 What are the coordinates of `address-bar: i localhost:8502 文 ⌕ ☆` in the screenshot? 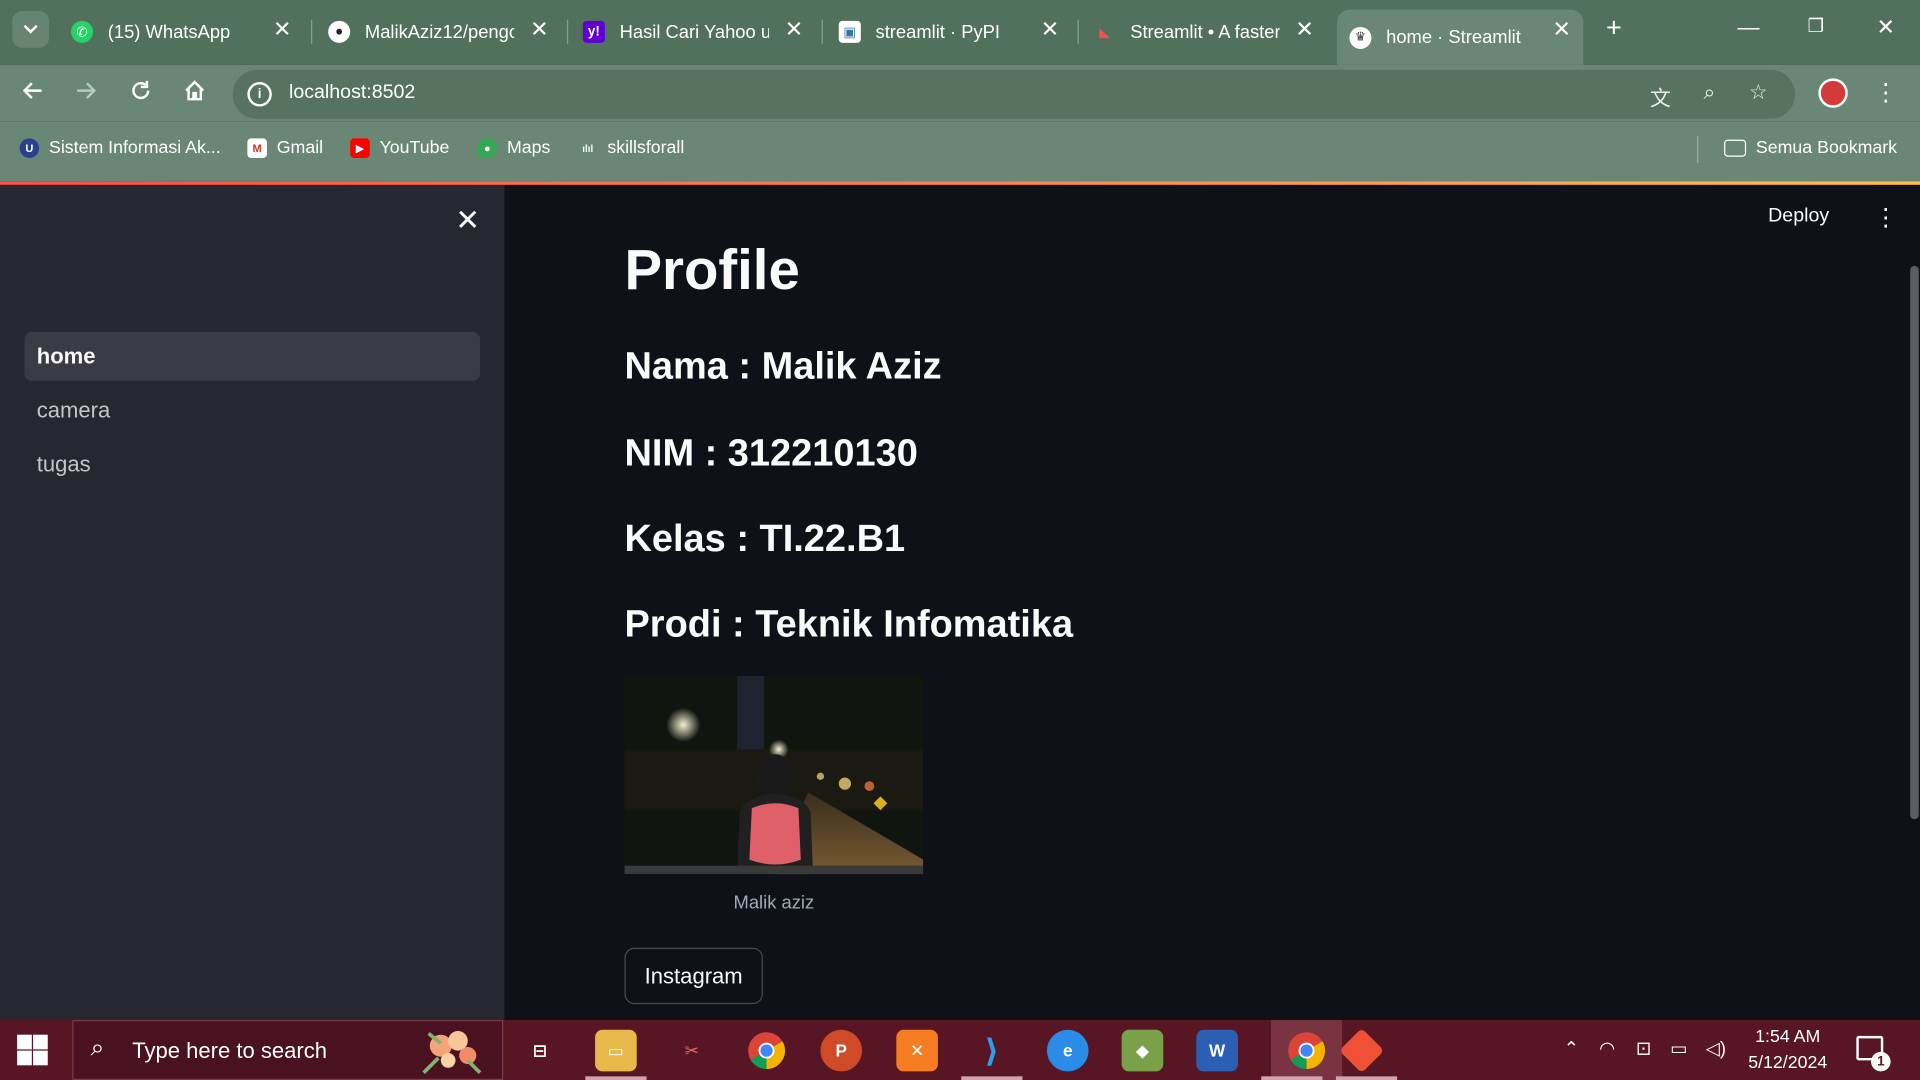 It's located at (1014, 94).